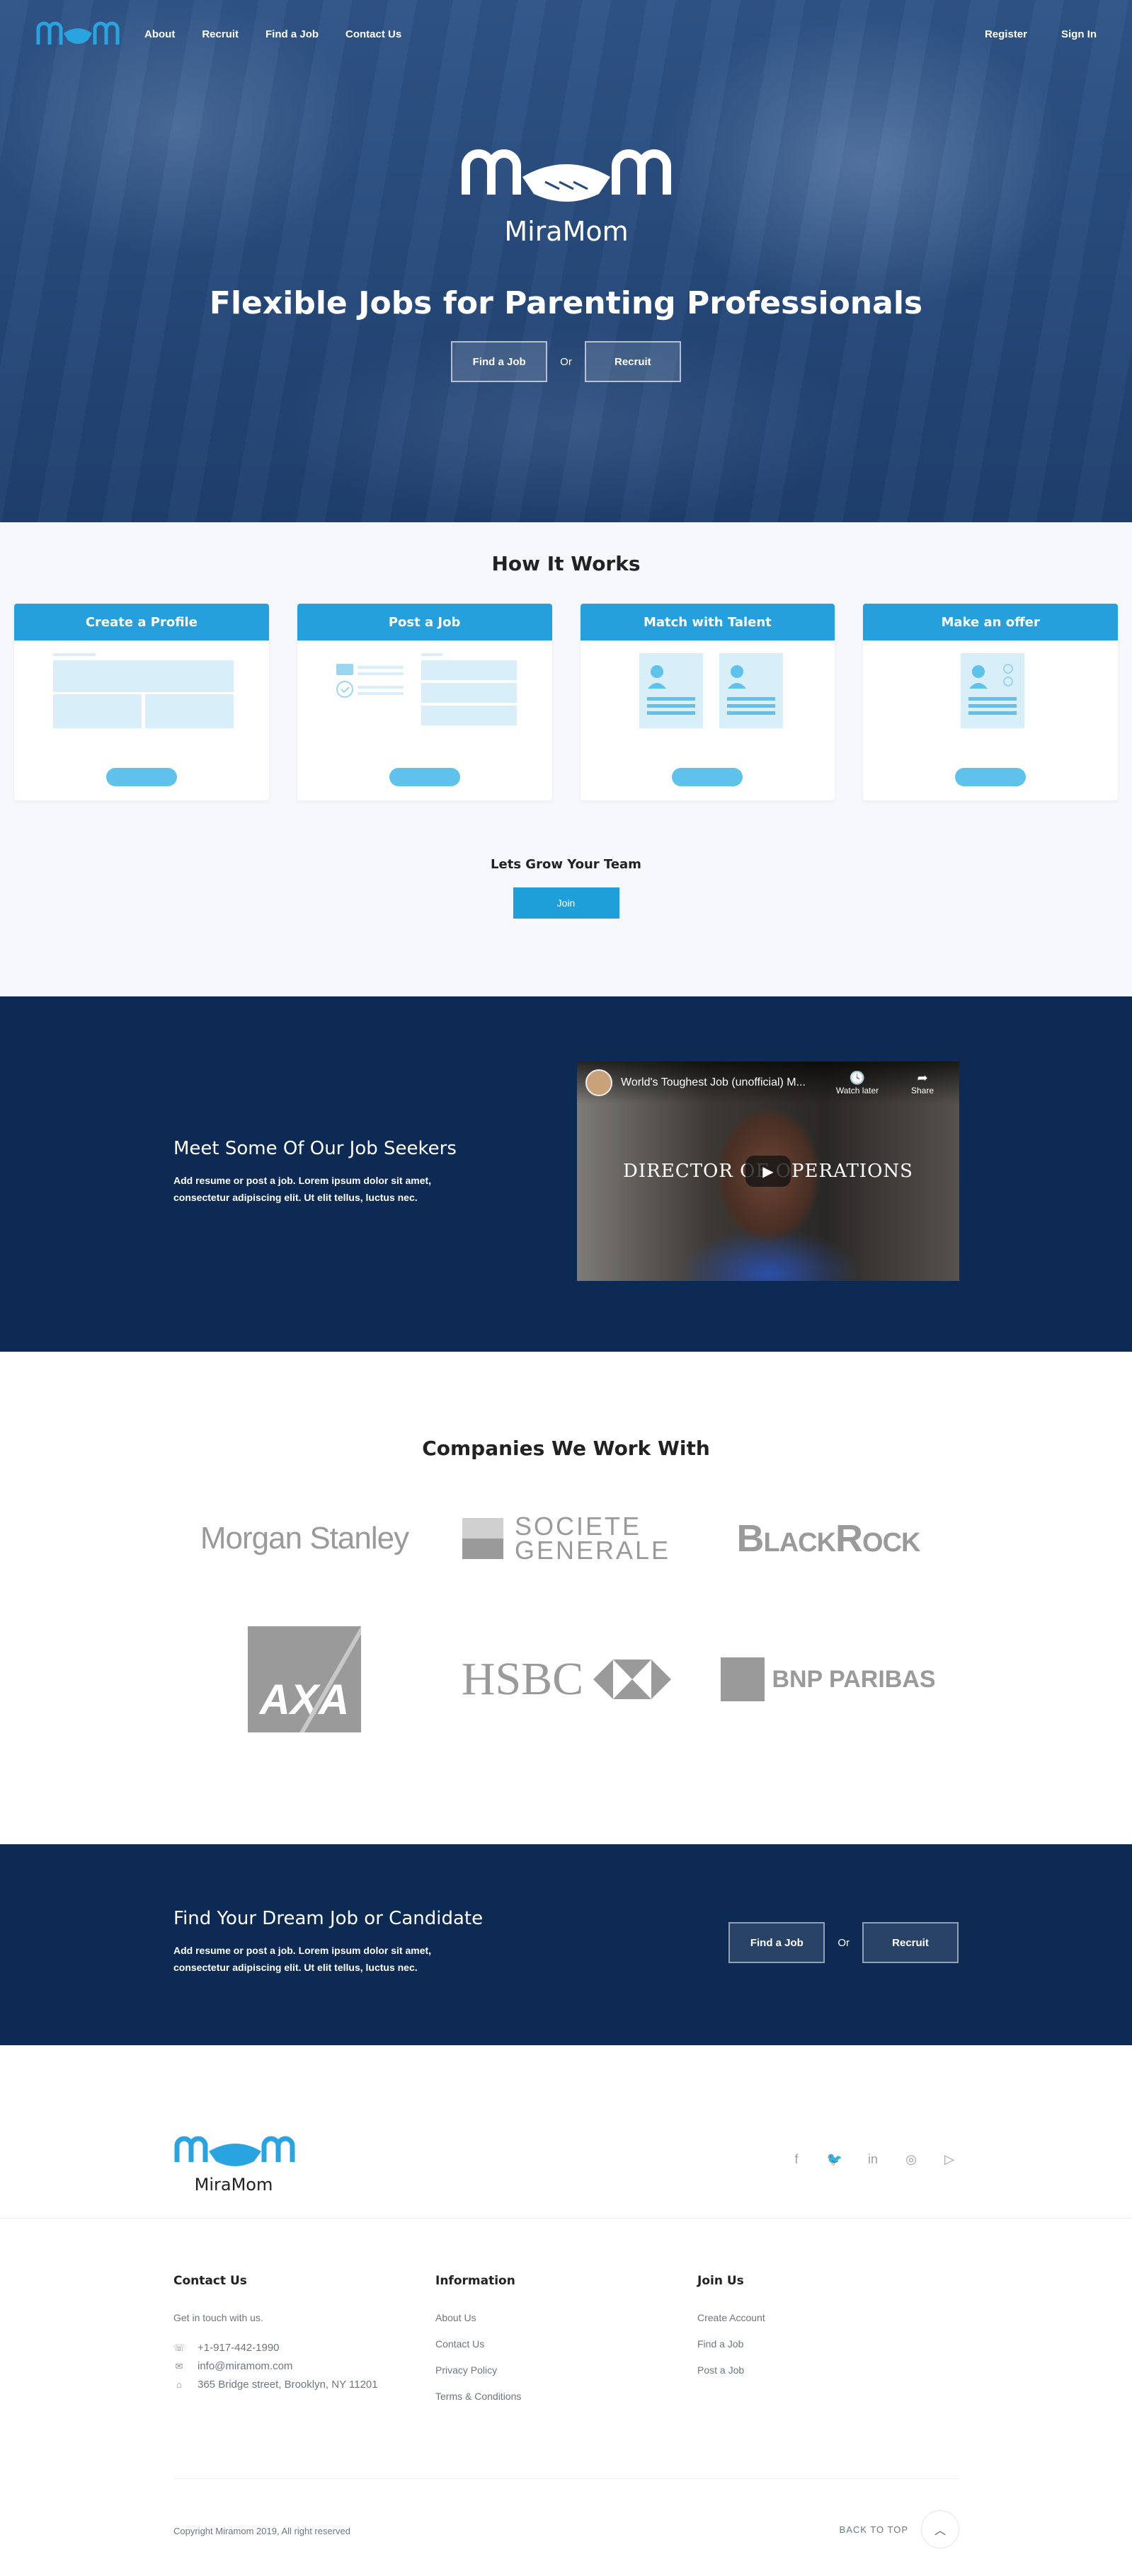 The image size is (1132, 2576). I want to click on step-card-title: Create a Profile, so click(141, 622).